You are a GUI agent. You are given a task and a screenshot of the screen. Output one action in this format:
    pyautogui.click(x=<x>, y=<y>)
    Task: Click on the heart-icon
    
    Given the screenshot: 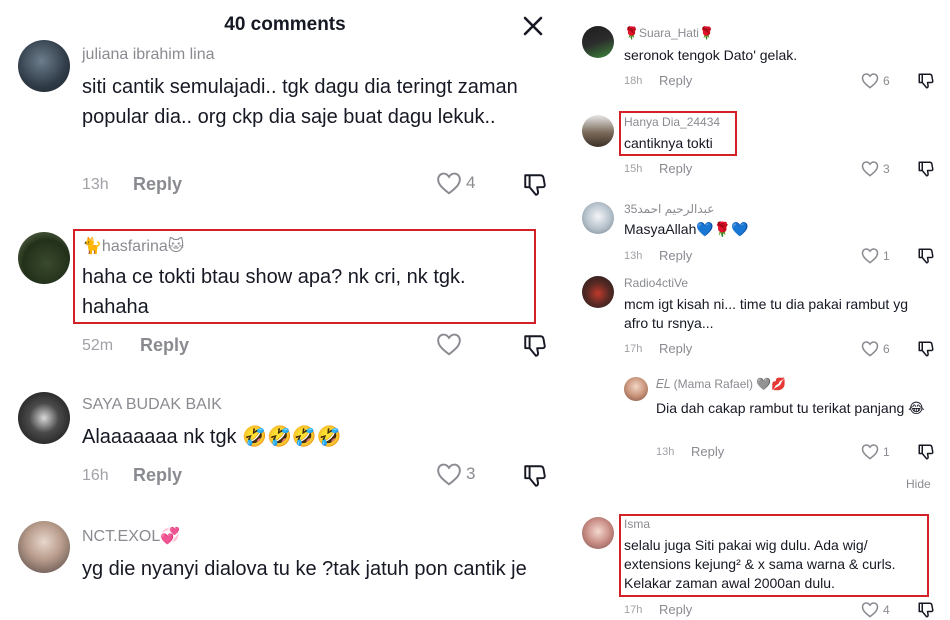 What is the action you would take?
    pyautogui.click(x=870, y=610)
    